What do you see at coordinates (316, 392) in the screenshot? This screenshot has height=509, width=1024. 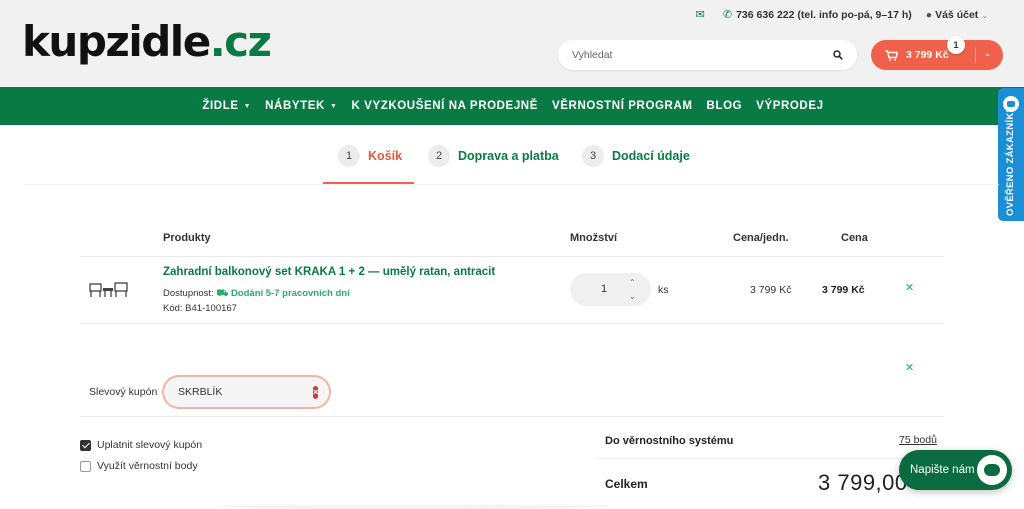 I see `clear-icon: ×` at bounding box center [316, 392].